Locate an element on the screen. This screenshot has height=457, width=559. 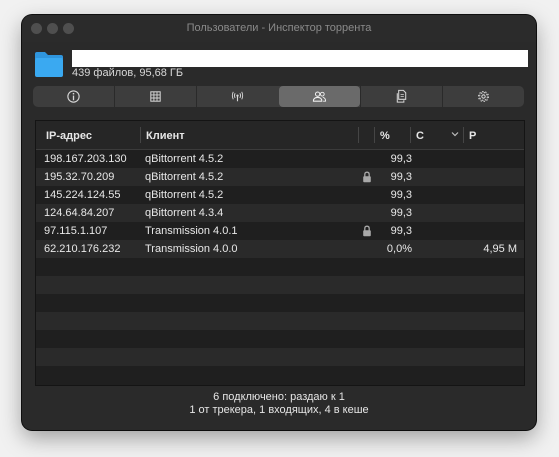
column-header-ip: IP-адрес is located at coordinates (69, 136).